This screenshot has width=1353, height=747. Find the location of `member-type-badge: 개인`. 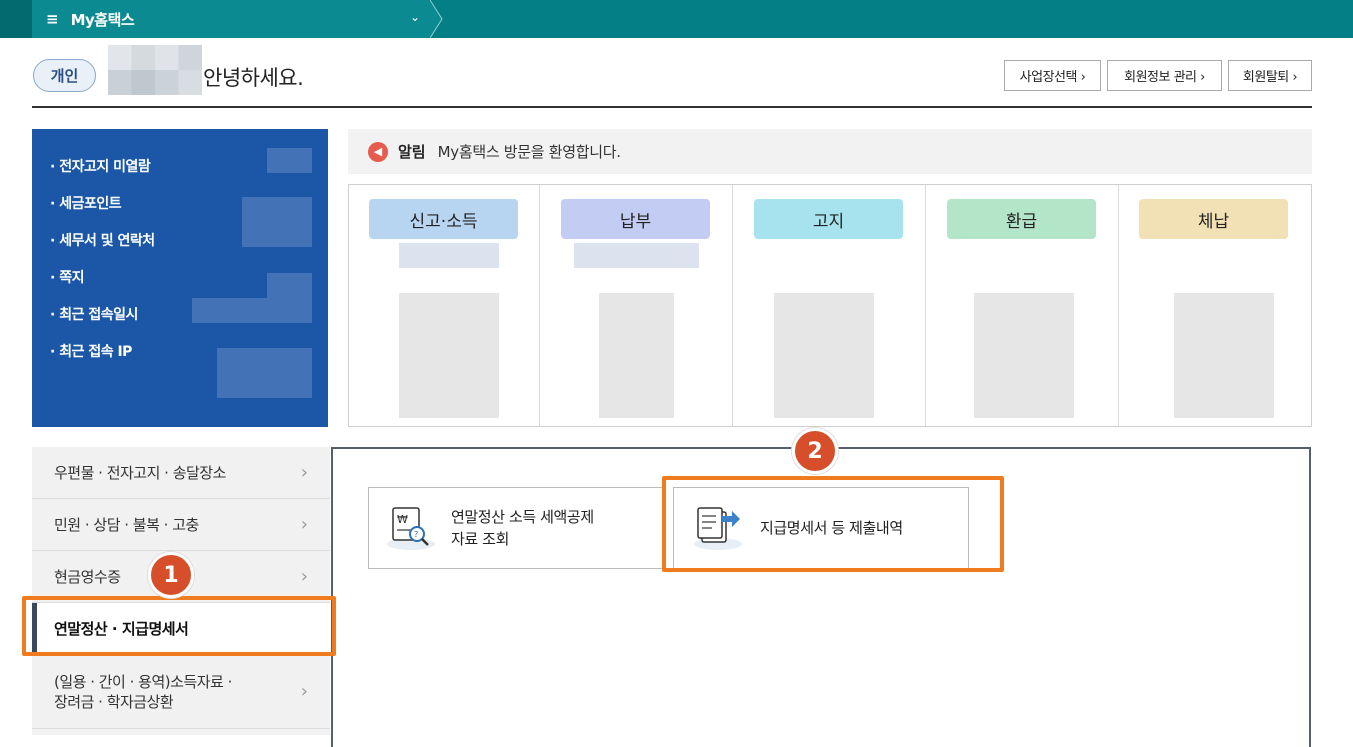

member-type-badge: 개인 is located at coordinates (64, 75).